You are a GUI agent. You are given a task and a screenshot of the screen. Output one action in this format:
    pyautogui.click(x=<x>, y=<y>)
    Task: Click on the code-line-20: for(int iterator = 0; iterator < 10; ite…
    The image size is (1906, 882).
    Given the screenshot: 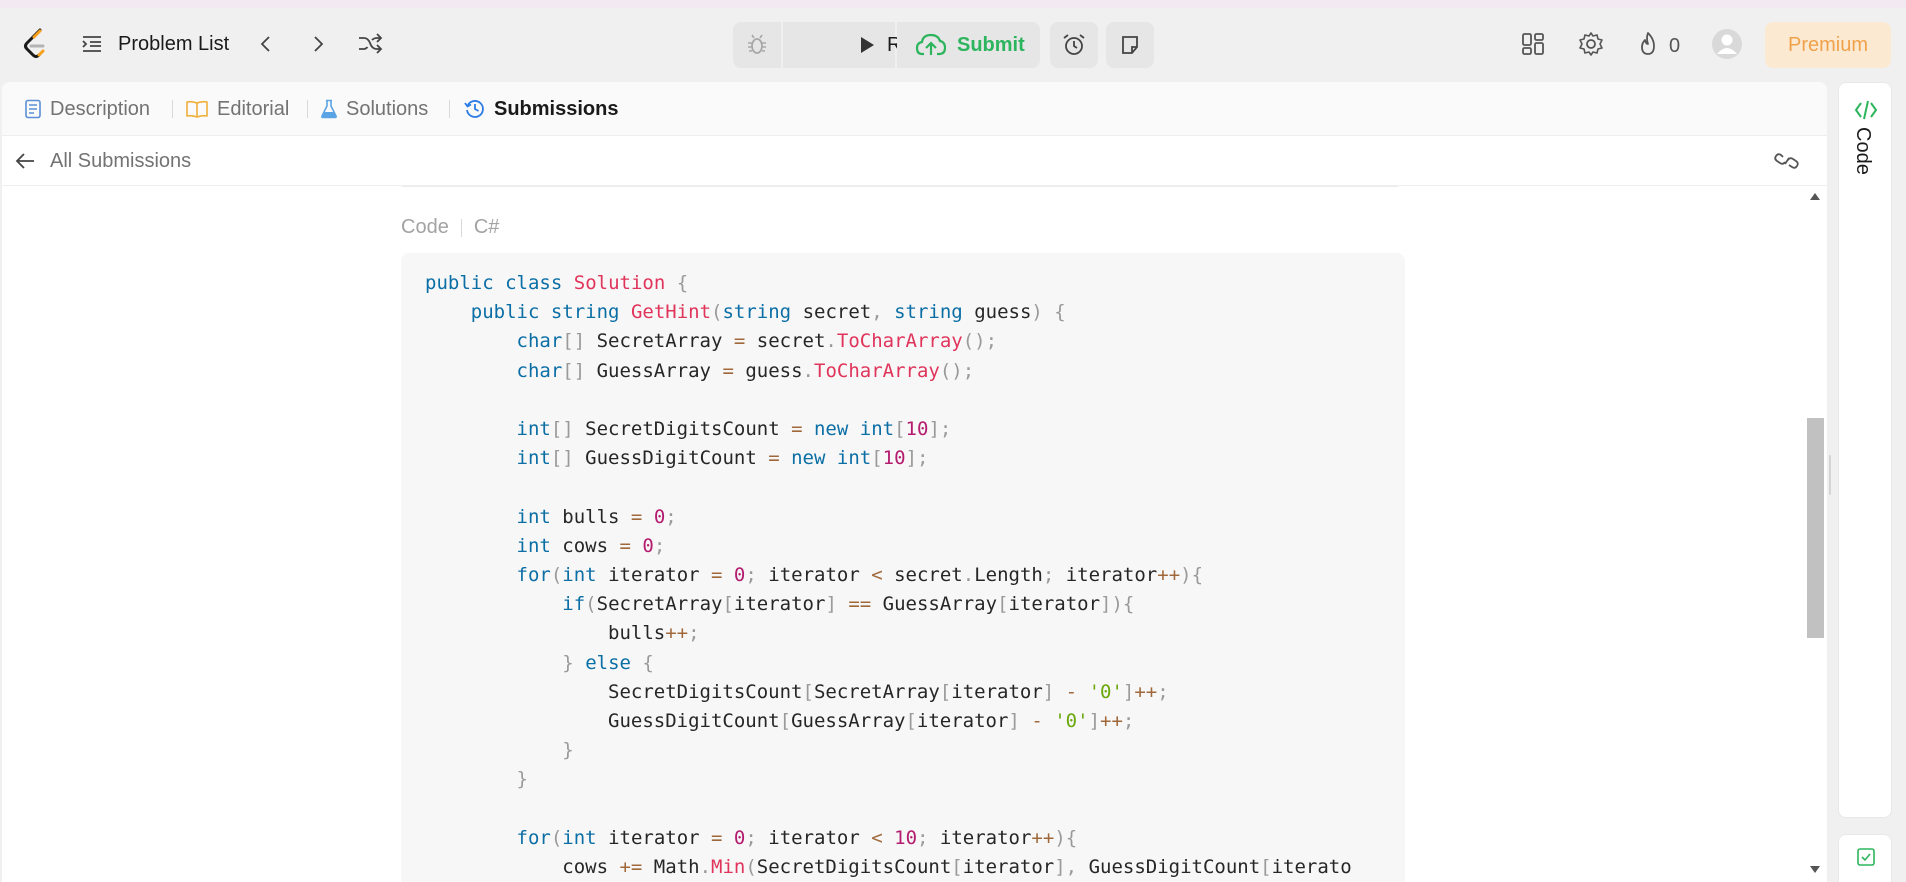 What is the action you would take?
    pyautogui.click(x=797, y=837)
    